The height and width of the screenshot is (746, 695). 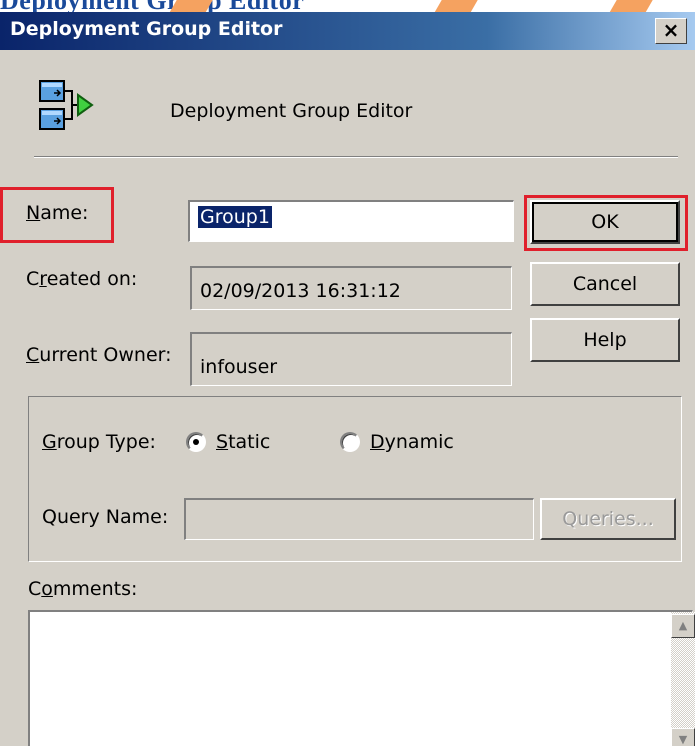 What do you see at coordinates (67, 107) in the screenshot?
I see `deployment-group-icon` at bounding box center [67, 107].